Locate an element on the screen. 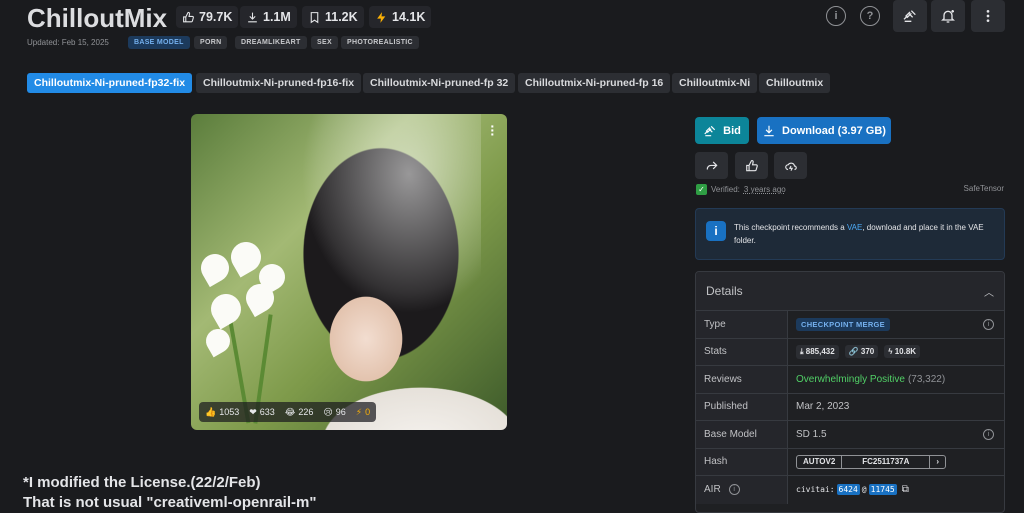  bookmarks-stat: 11.2K is located at coordinates (333, 17).